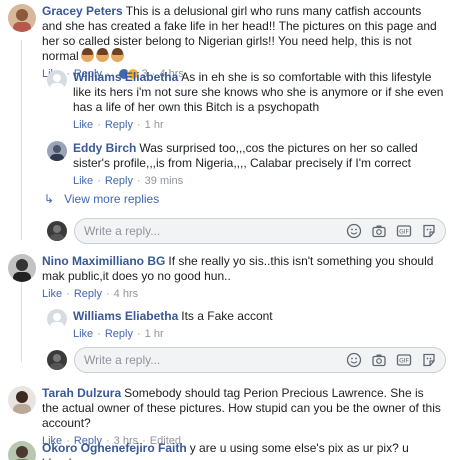 The image size is (454, 460). Describe the element at coordinates (82, 11) in the screenshot. I see `author-name: Gracey Peters` at that location.